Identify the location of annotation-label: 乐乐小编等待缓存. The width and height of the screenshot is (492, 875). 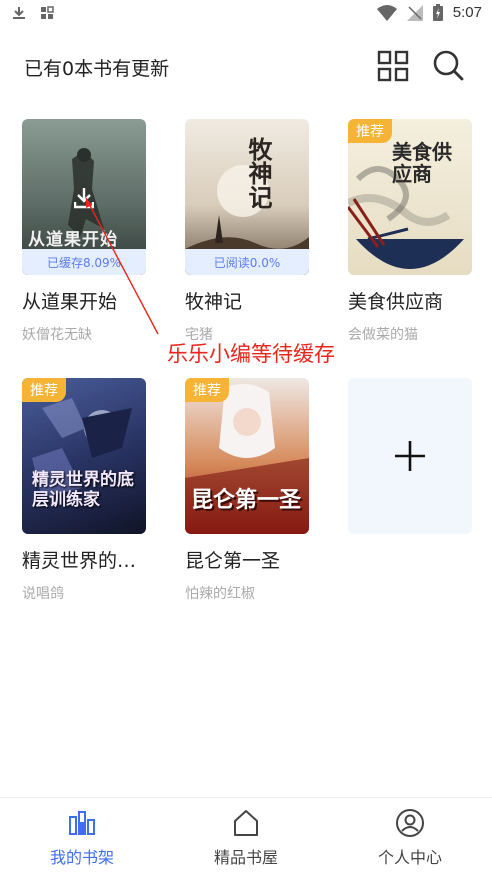
(251, 354).